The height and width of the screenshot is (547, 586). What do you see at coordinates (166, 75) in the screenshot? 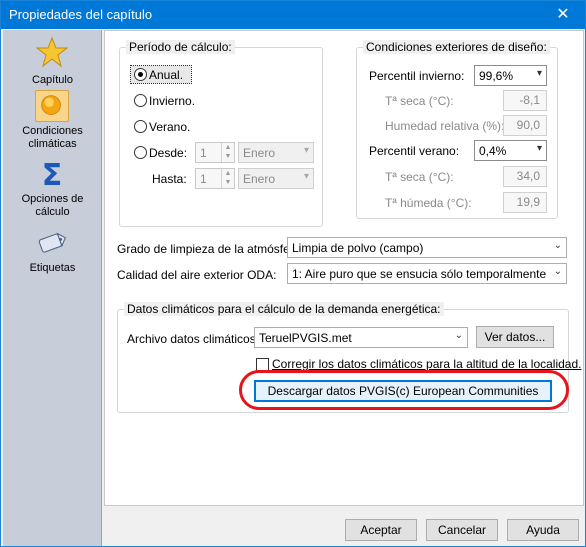
I see `radio-label: Anual.` at bounding box center [166, 75].